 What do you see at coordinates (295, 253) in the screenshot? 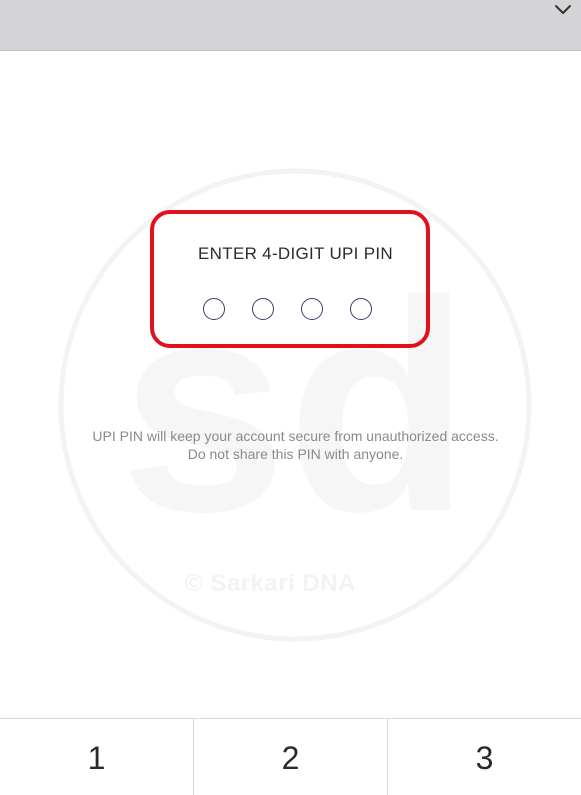
I see `pin-title: ENTER 4-DIGIT UPI PIN` at bounding box center [295, 253].